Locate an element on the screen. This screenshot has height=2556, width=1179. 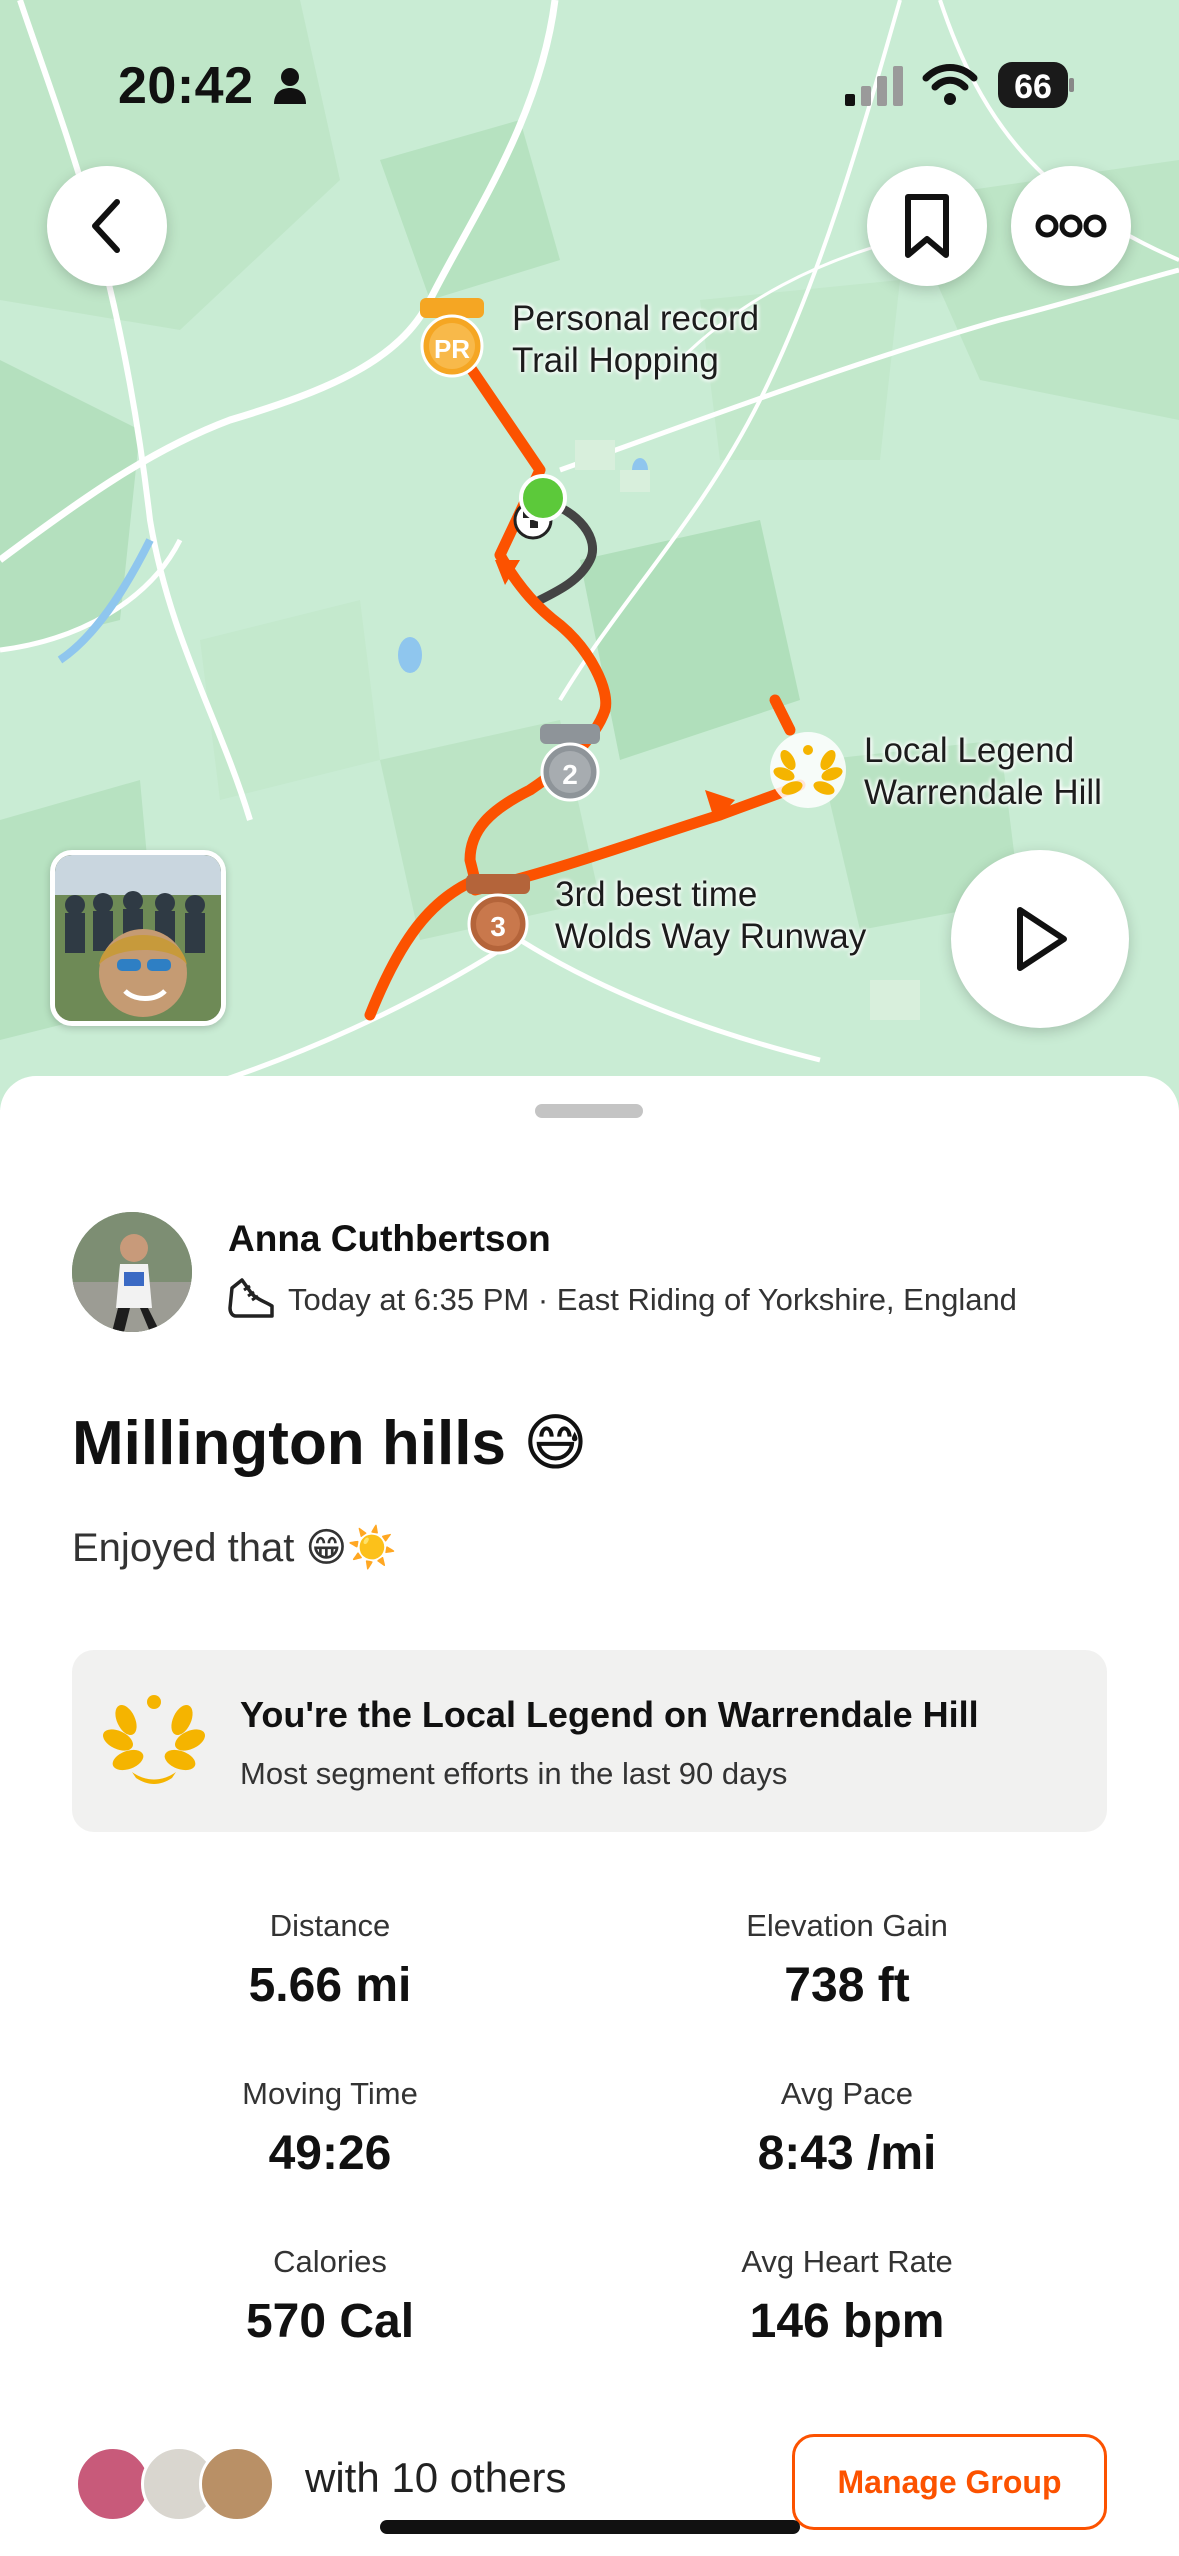
play-flyover-button is located at coordinates (1040, 939).